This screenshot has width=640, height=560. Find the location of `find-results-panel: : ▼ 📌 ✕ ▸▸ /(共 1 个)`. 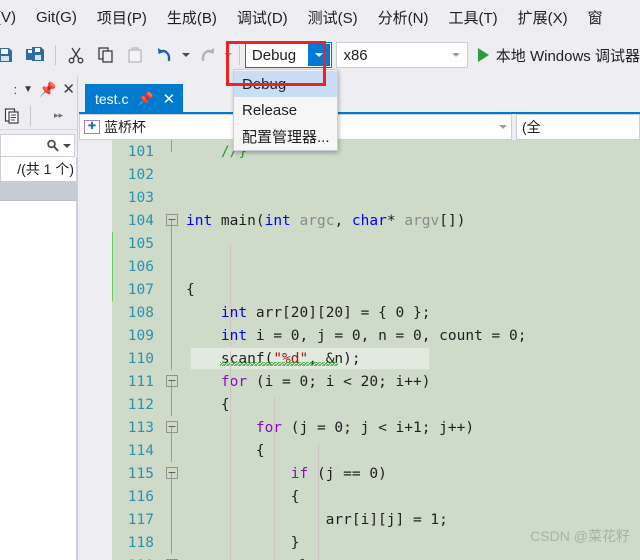

find-results-panel: : ▼ 📌 ✕ ▸▸ /(共 1 个) is located at coordinates (39, 318).